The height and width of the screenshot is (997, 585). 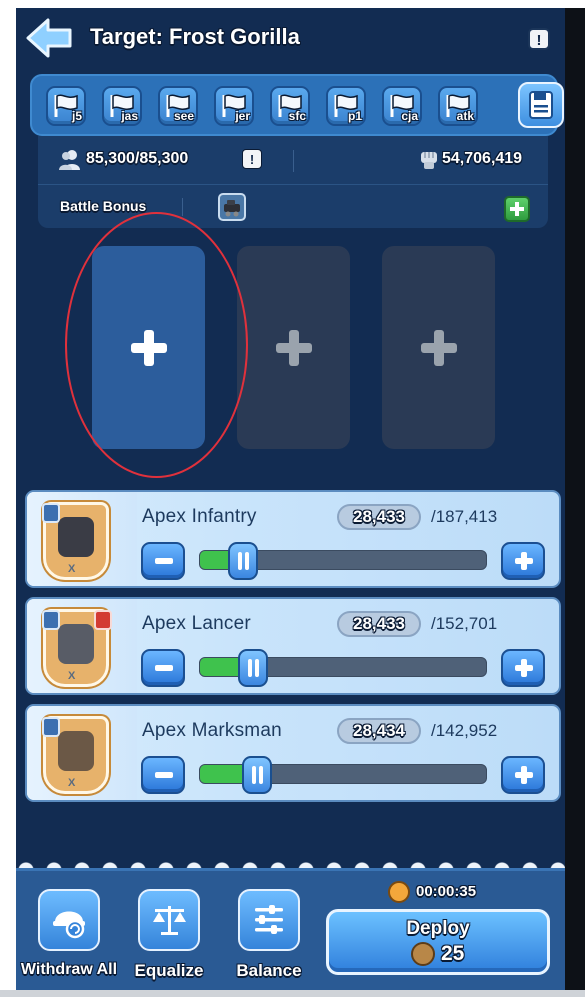 I want to click on equalize-button, so click(x=169, y=920).